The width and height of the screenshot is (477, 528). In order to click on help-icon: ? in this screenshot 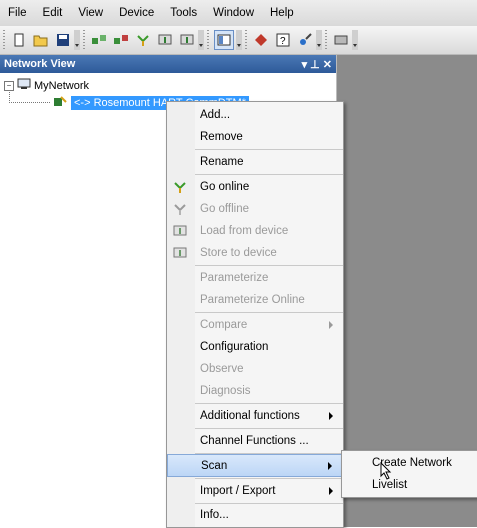, I will do `click(283, 40)`.